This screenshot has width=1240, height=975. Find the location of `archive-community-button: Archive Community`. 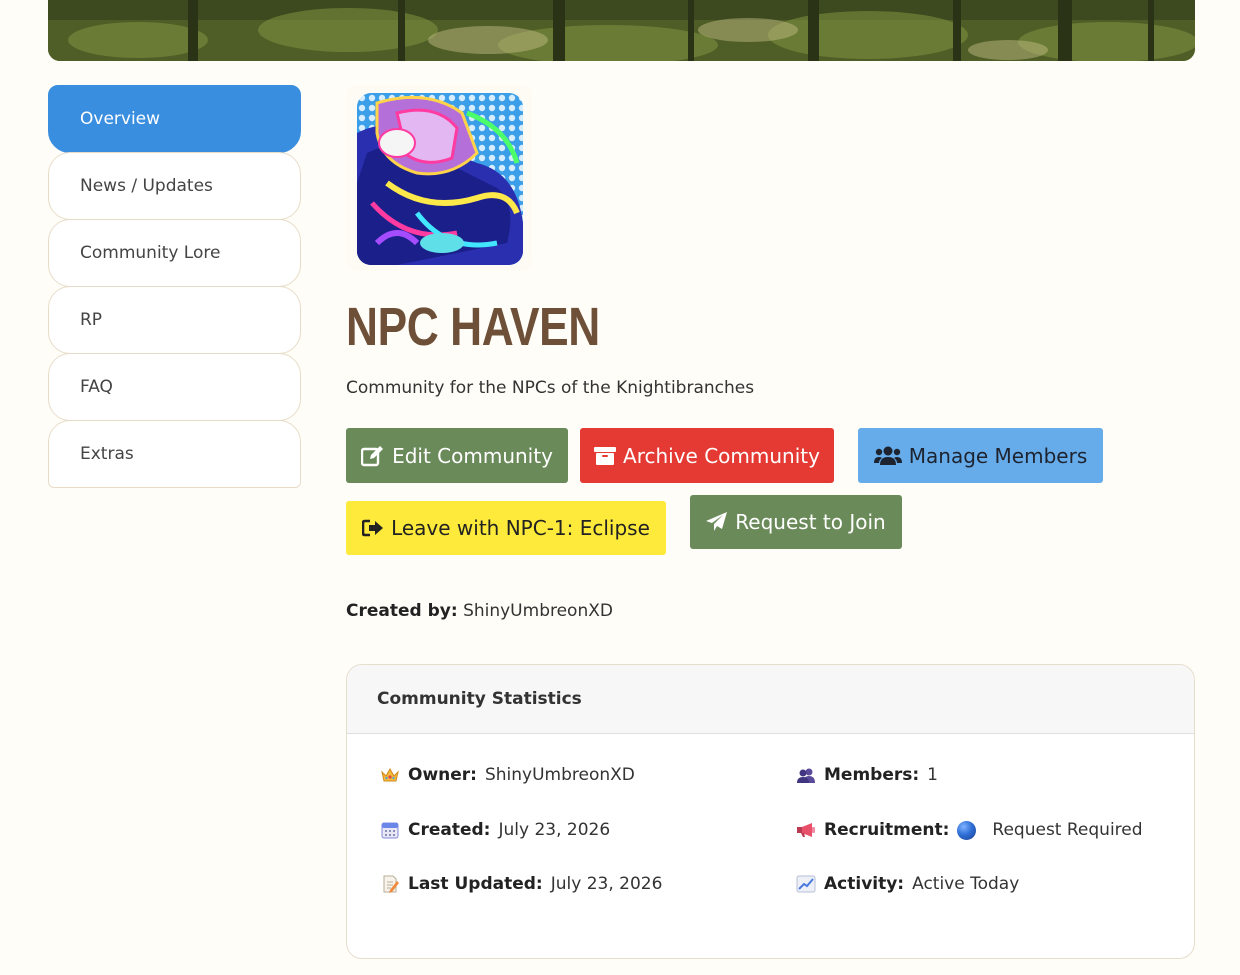

archive-community-button: Archive Community is located at coordinates (707, 455).